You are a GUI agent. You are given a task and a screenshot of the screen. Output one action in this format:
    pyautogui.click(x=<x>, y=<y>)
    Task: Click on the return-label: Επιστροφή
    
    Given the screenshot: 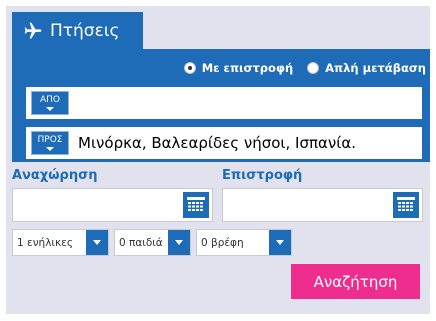 What is the action you would take?
    pyautogui.click(x=262, y=175)
    